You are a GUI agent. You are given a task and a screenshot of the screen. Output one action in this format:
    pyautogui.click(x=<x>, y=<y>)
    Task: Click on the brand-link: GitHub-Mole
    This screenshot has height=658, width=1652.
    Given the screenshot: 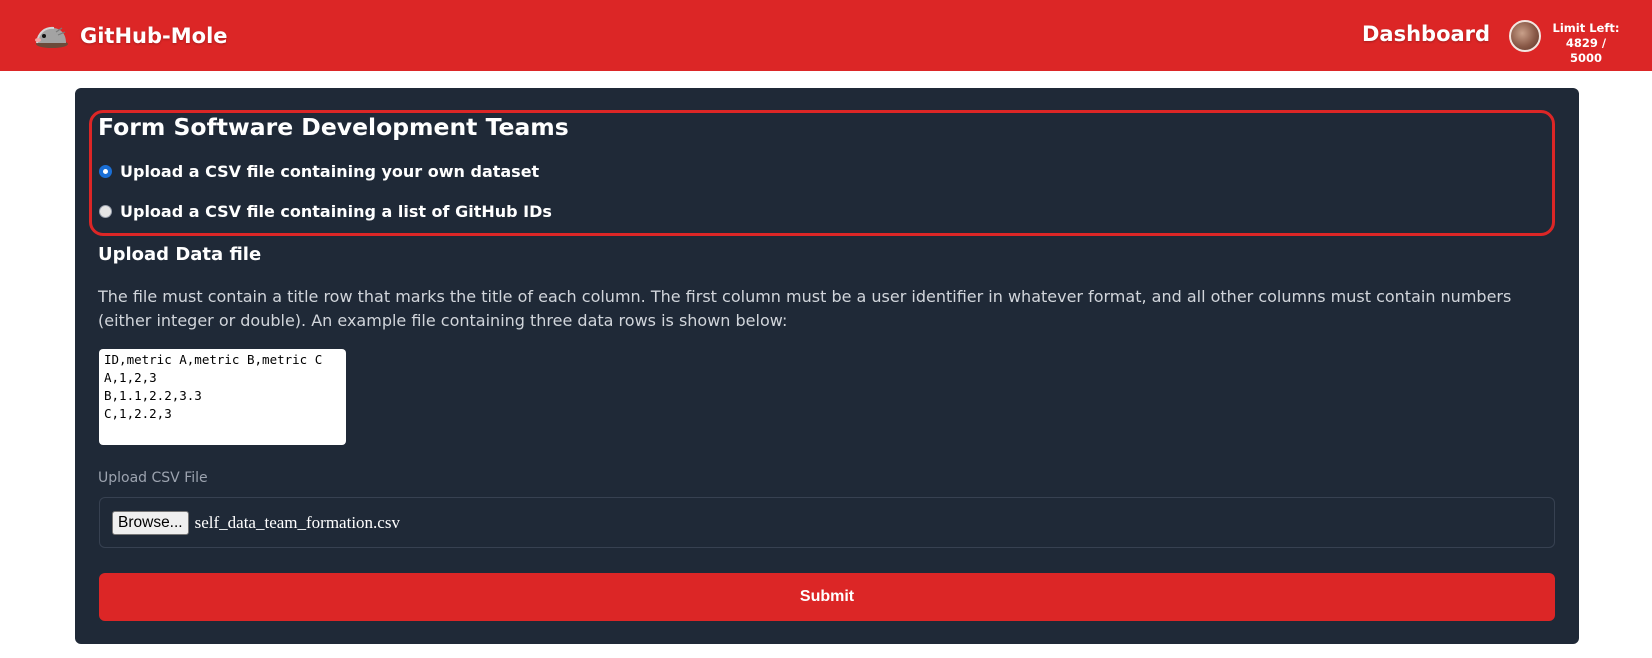 What is the action you would take?
    pyautogui.click(x=130, y=36)
    